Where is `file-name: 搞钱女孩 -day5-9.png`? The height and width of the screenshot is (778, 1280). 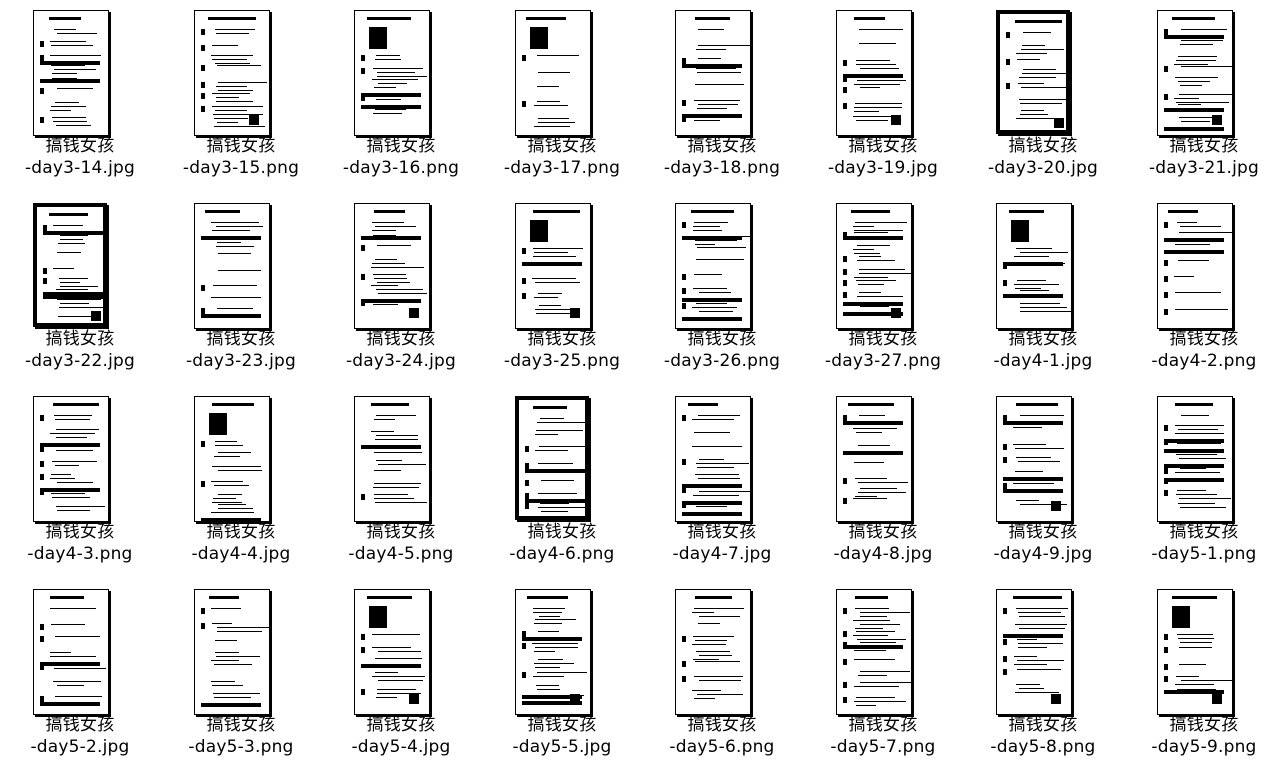 file-name: 搞钱女孩 -day5-9.png is located at coordinates (1202, 736).